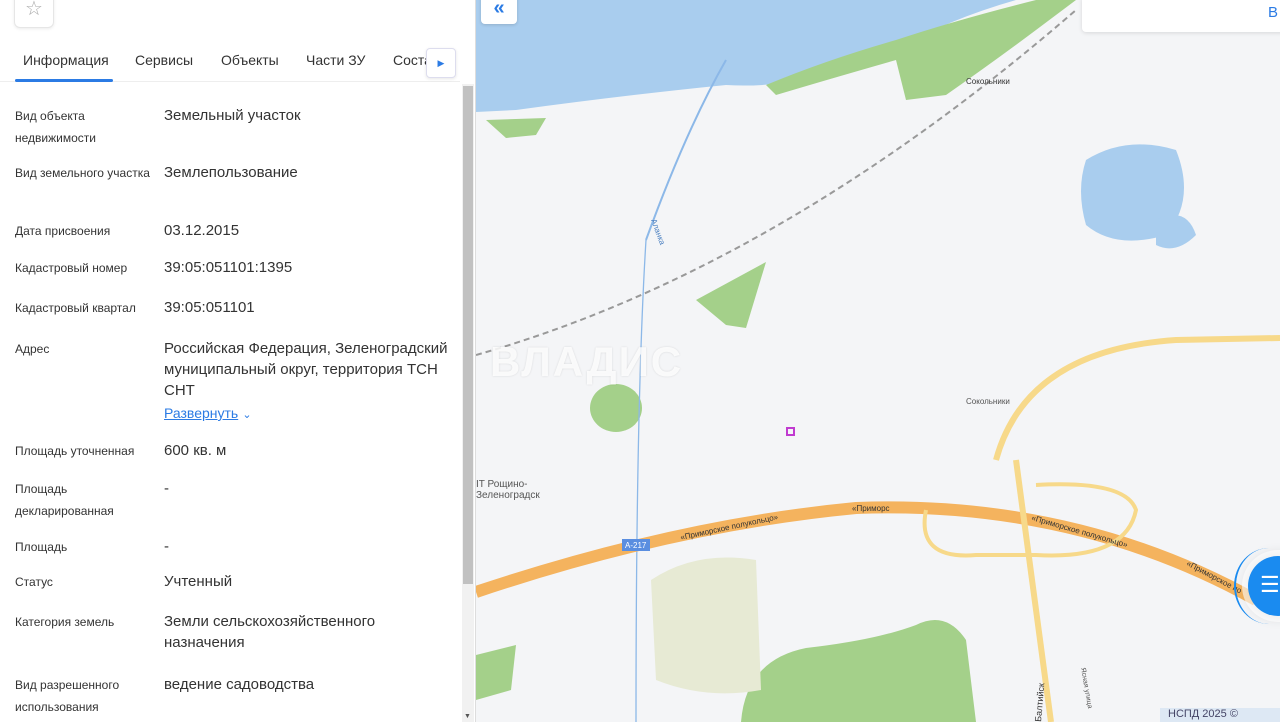 Image resolution: width=1280 pixels, height=722 pixels. Describe the element at coordinates (250, 60) in the screenshot. I see `tab-objects: Объекты` at that location.